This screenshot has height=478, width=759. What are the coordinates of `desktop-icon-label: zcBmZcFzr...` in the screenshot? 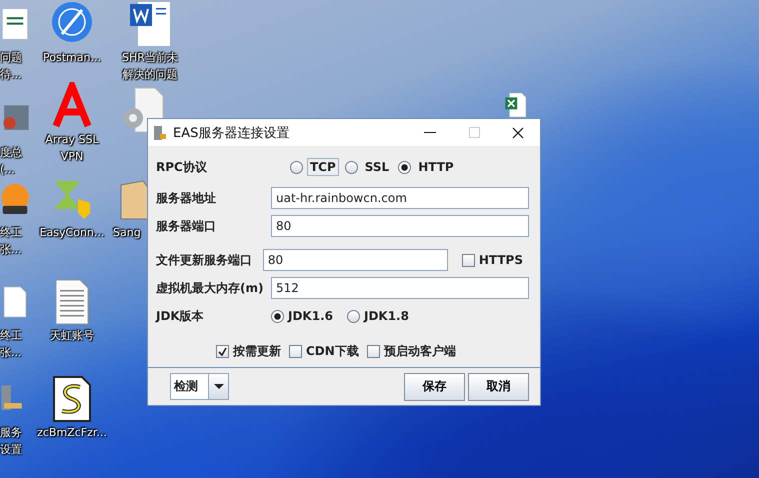 It's located at (72, 432).